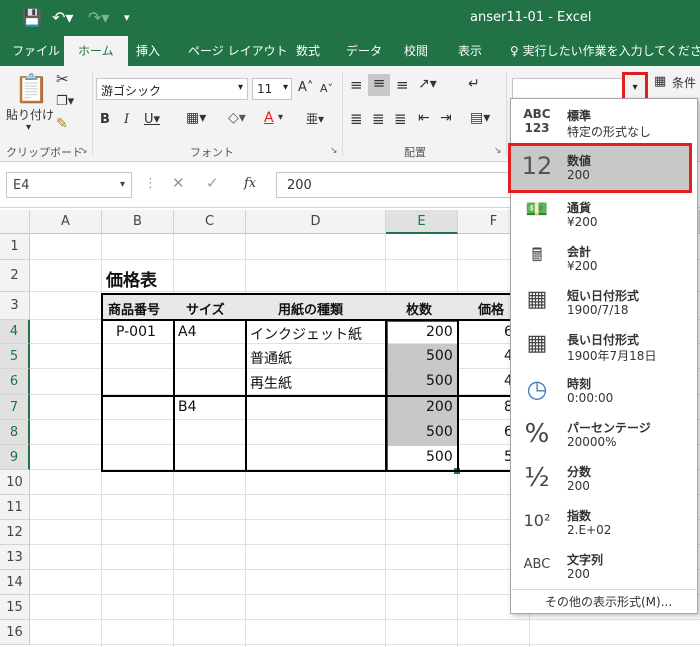 This screenshot has height=647, width=700. What do you see at coordinates (364, 50) in the screenshot?
I see `tab-data: データ` at bounding box center [364, 50].